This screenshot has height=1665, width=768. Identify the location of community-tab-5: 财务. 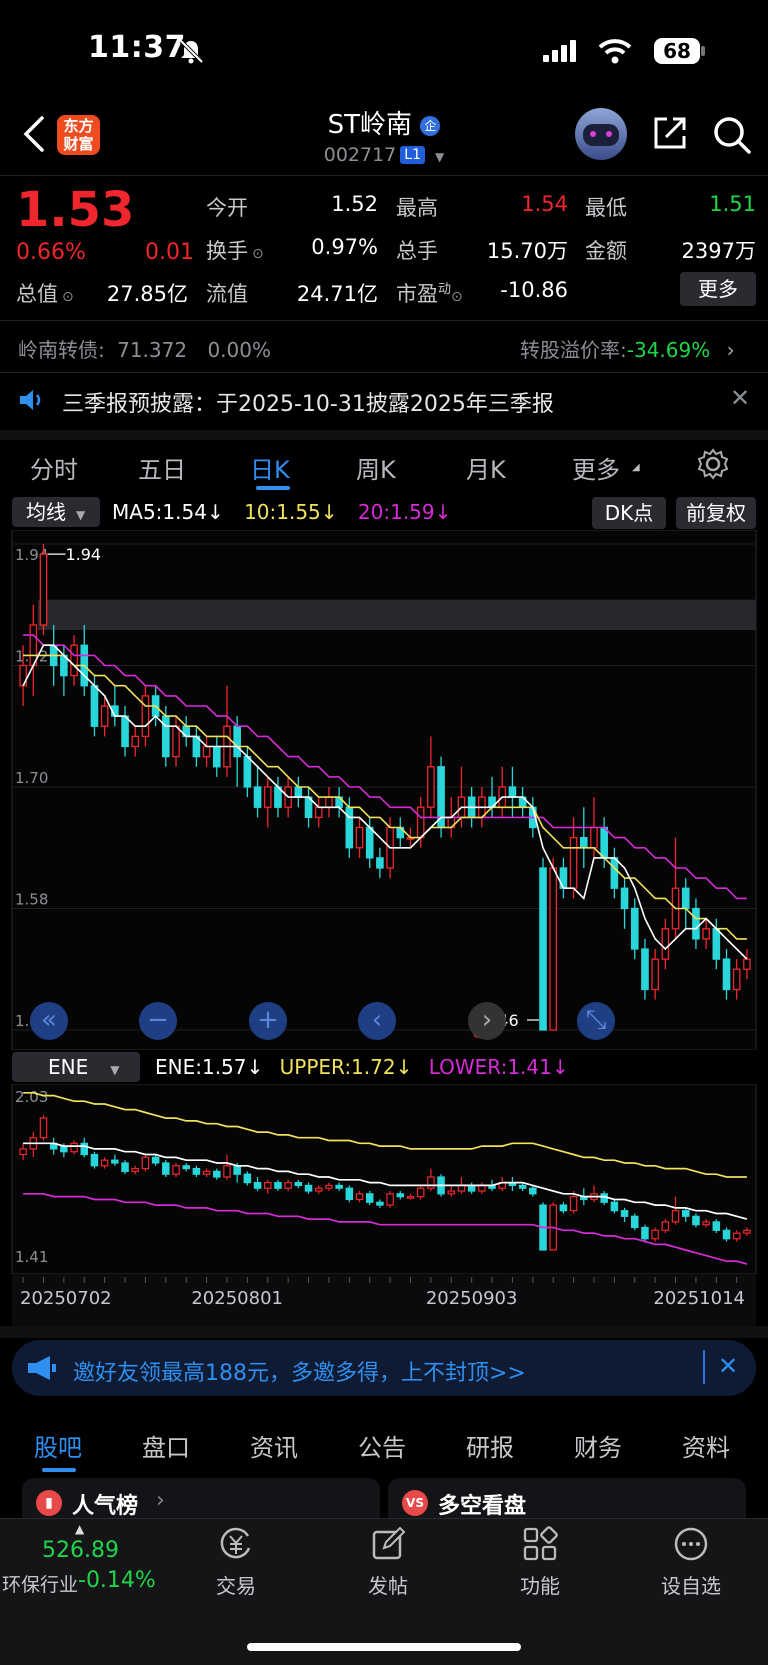
(598, 1445).